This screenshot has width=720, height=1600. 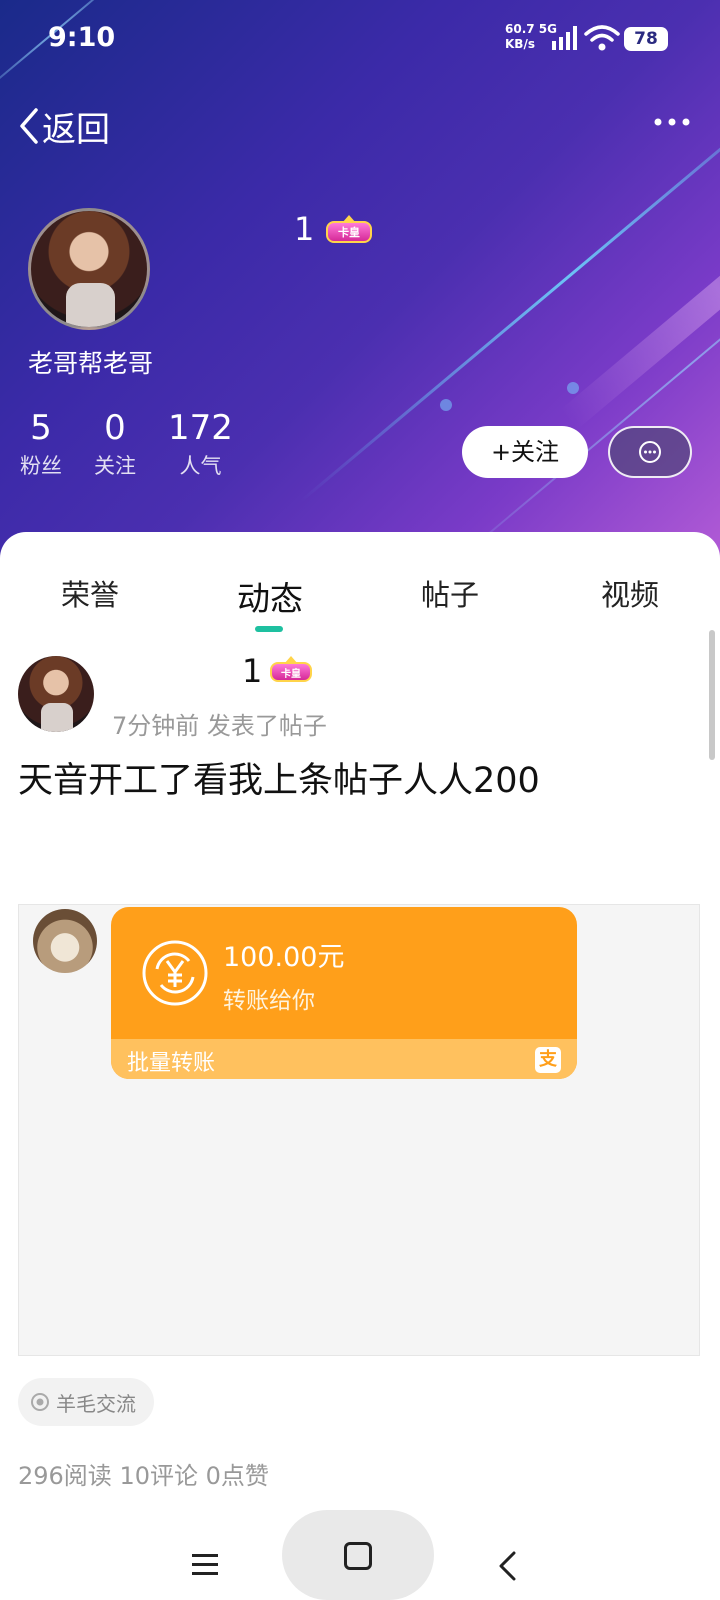 What do you see at coordinates (252, 671) in the screenshot?
I see `post-author-level: 1` at bounding box center [252, 671].